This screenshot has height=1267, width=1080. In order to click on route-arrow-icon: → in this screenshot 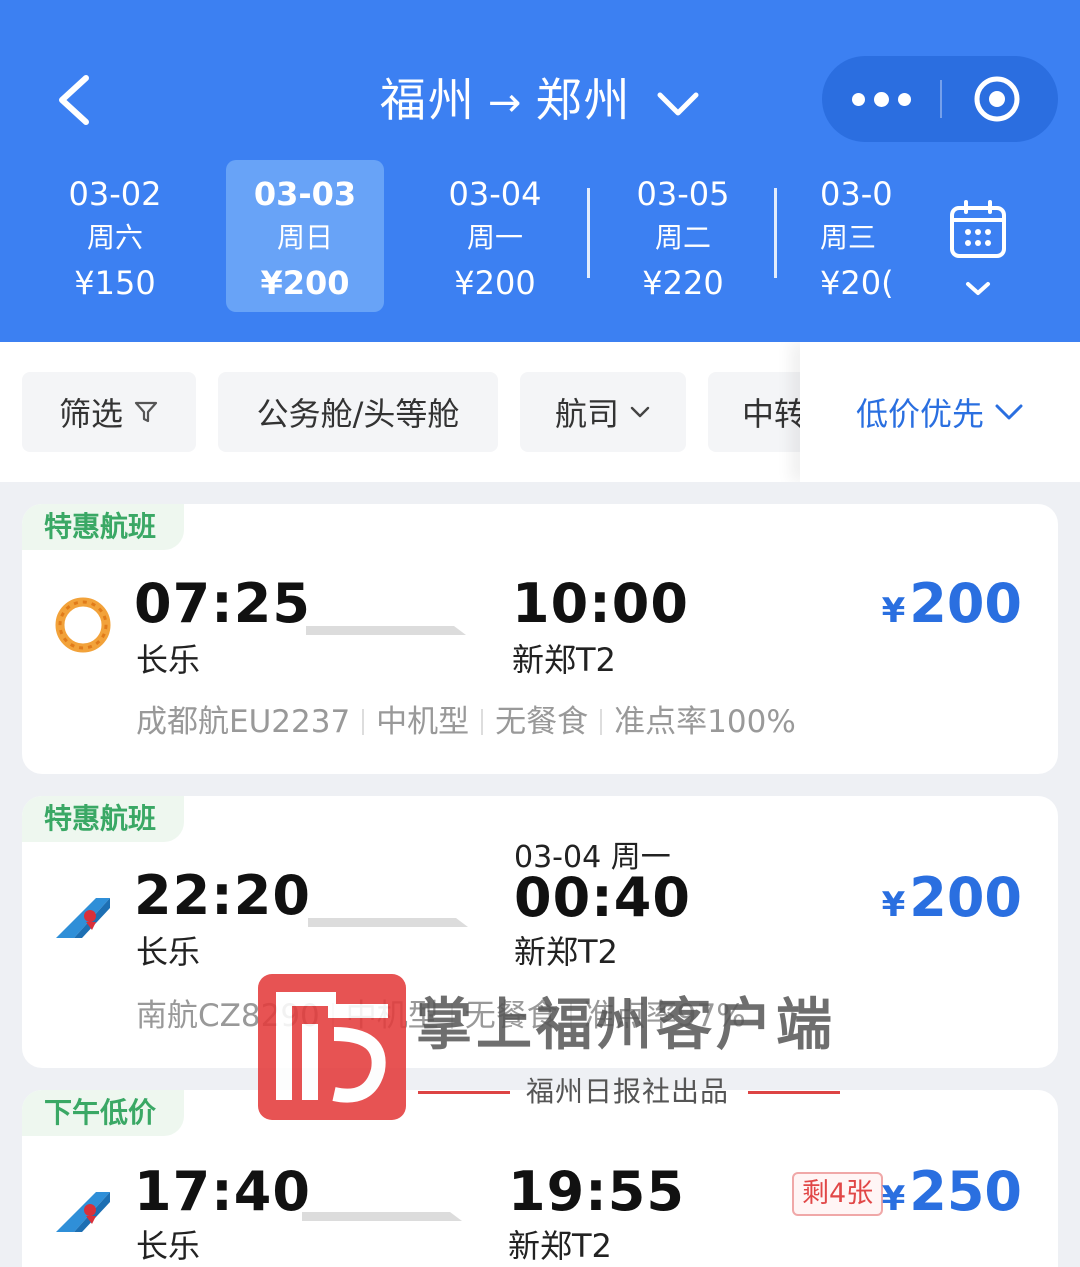, I will do `click(505, 103)`.